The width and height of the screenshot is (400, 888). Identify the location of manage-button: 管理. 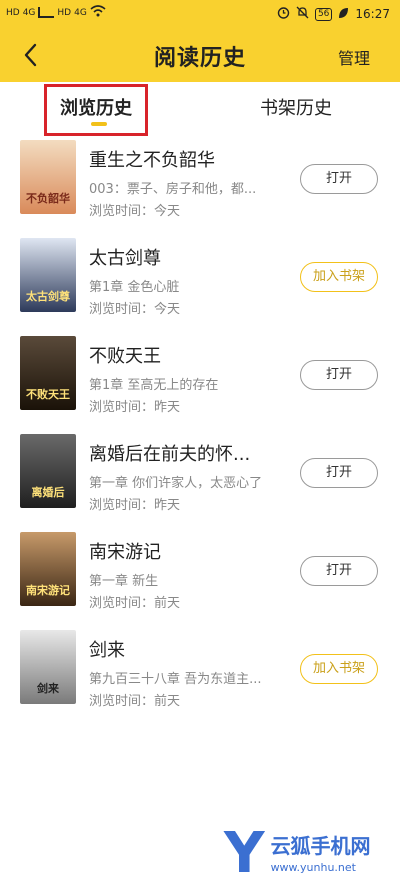
(354, 57).